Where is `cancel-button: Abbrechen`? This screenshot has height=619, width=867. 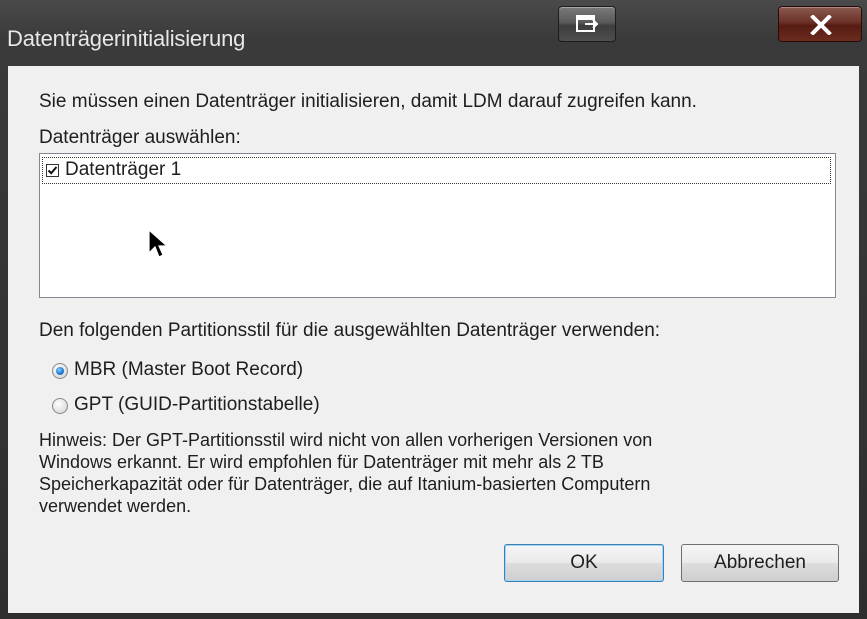 cancel-button: Abbrechen is located at coordinates (760, 563).